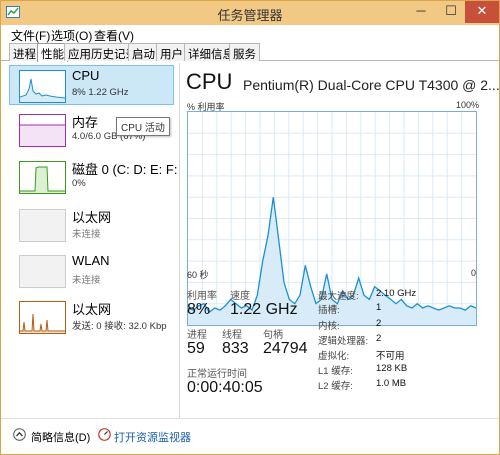 This screenshot has height=455, width=500. What do you see at coordinates (171, 52) in the screenshot?
I see `tab-users: 用户` at bounding box center [171, 52].